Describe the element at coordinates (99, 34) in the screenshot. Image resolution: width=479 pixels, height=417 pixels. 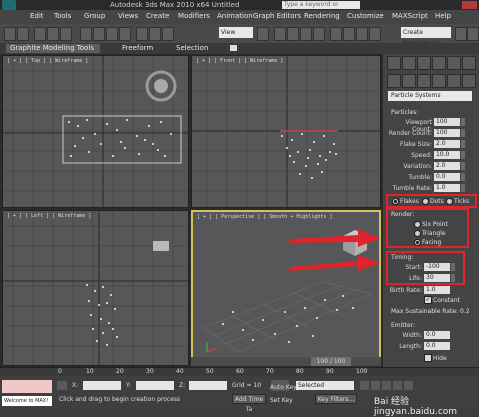
I see `select-by-name-icon` at that location.